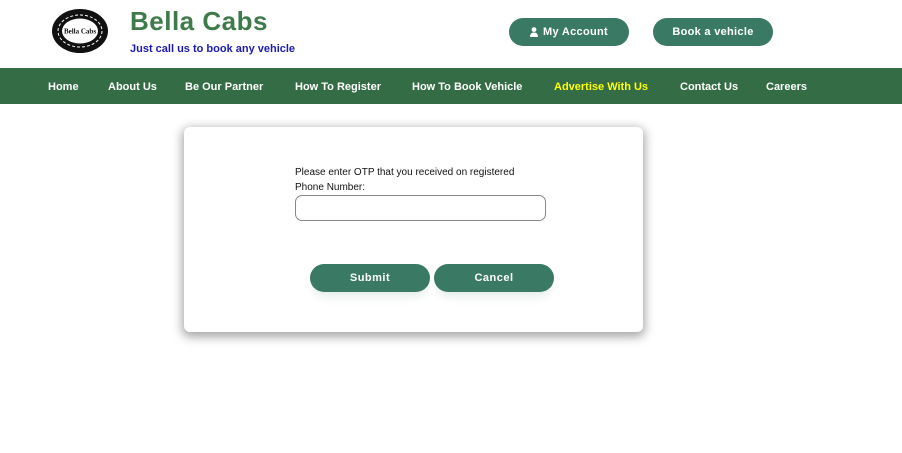 This screenshot has width=902, height=453. I want to click on site-tagline: Just call us to book any vehicle, so click(213, 49).